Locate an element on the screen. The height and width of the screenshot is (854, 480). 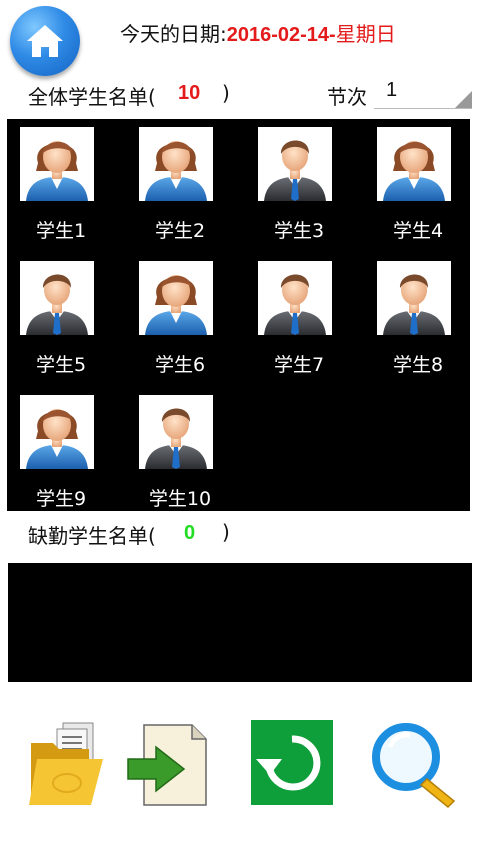
export-button is located at coordinates (171, 763).